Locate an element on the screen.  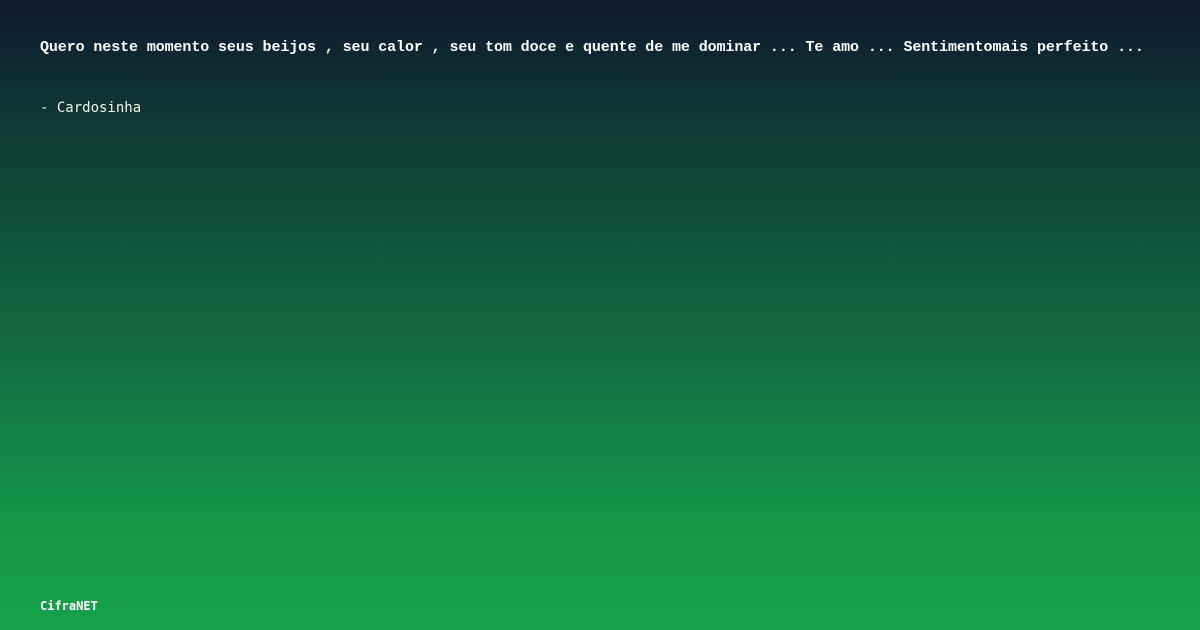
quote-author: - Cardosinha is located at coordinates (91, 108).